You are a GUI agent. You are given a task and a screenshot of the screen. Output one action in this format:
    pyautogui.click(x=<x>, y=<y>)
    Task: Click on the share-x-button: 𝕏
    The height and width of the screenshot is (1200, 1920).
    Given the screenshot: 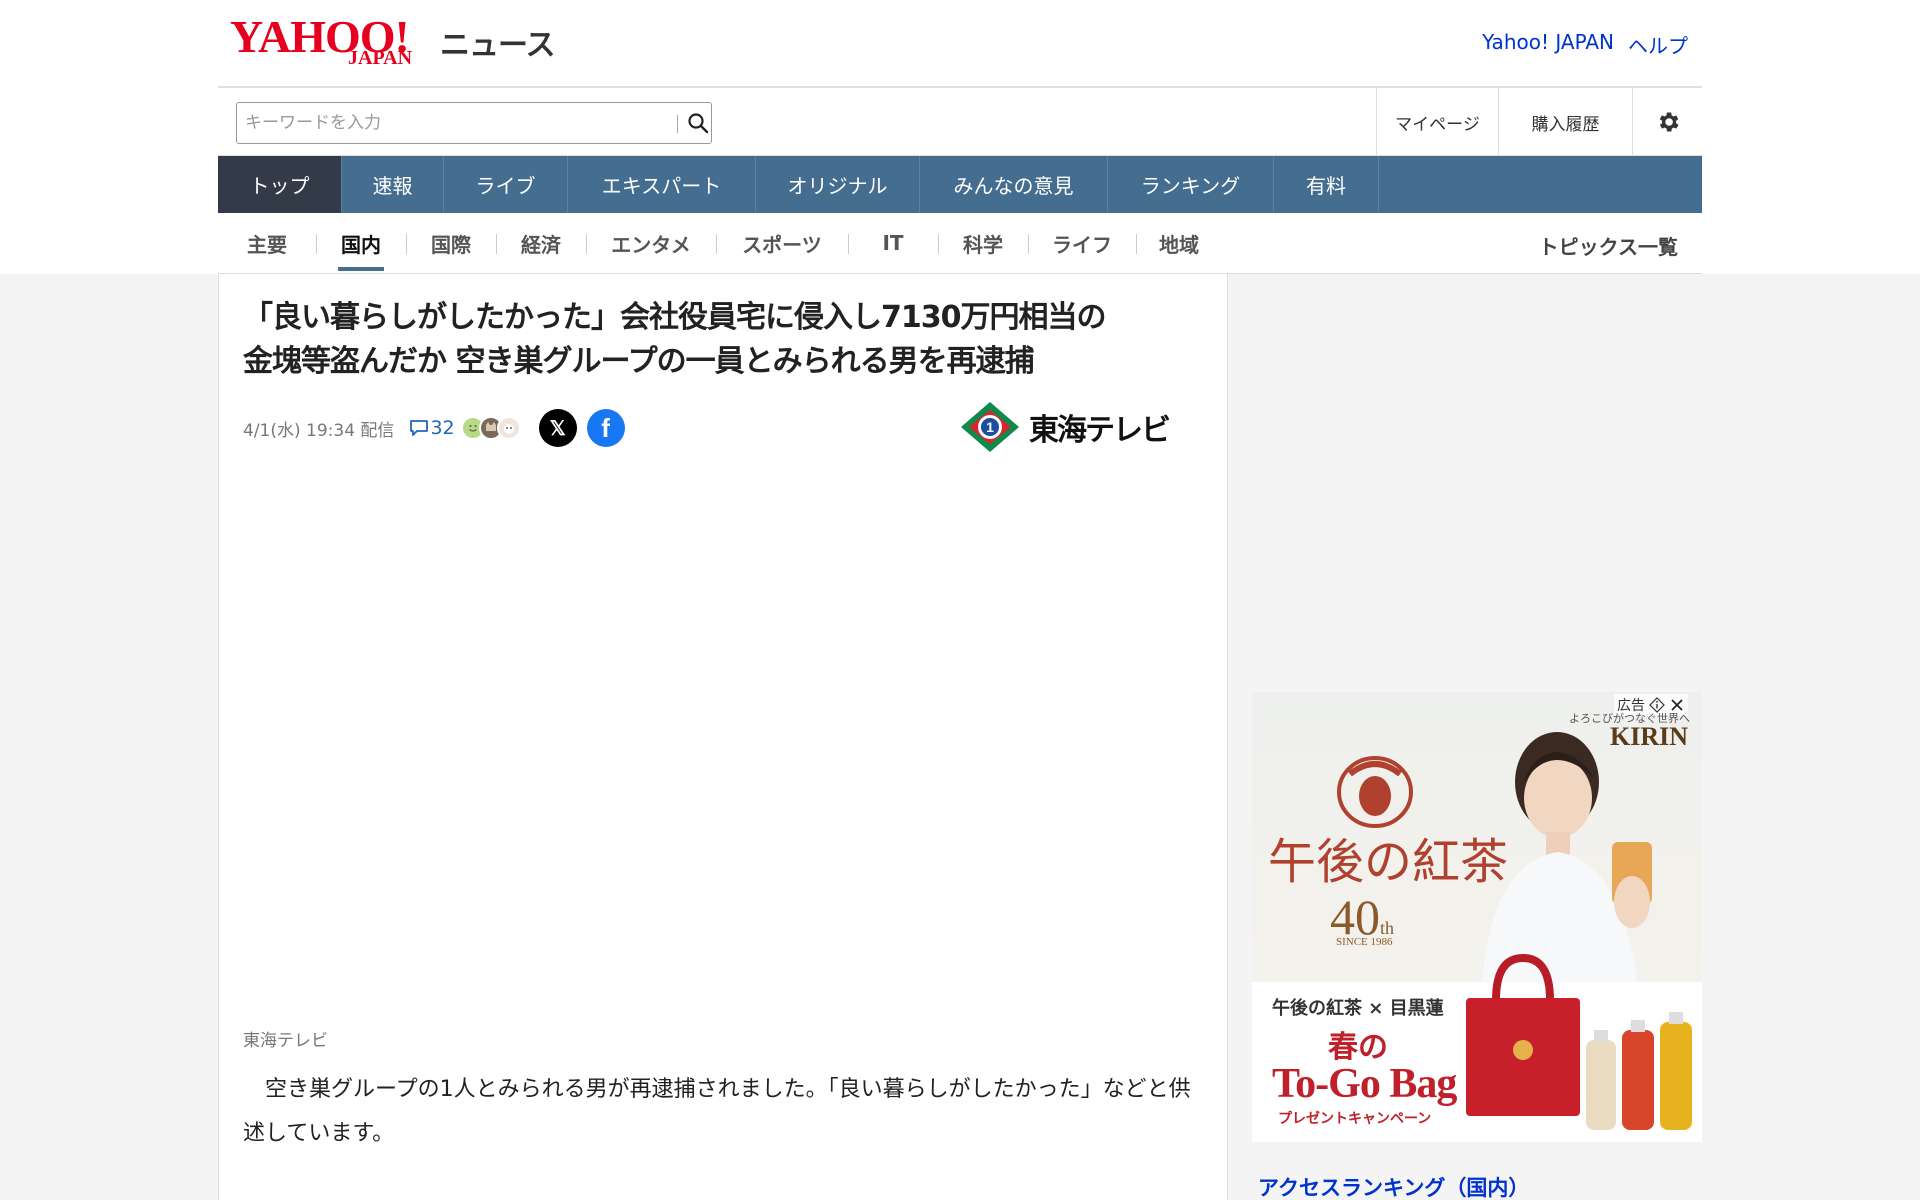 What is the action you would take?
    pyautogui.click(x=557, y=428)
    